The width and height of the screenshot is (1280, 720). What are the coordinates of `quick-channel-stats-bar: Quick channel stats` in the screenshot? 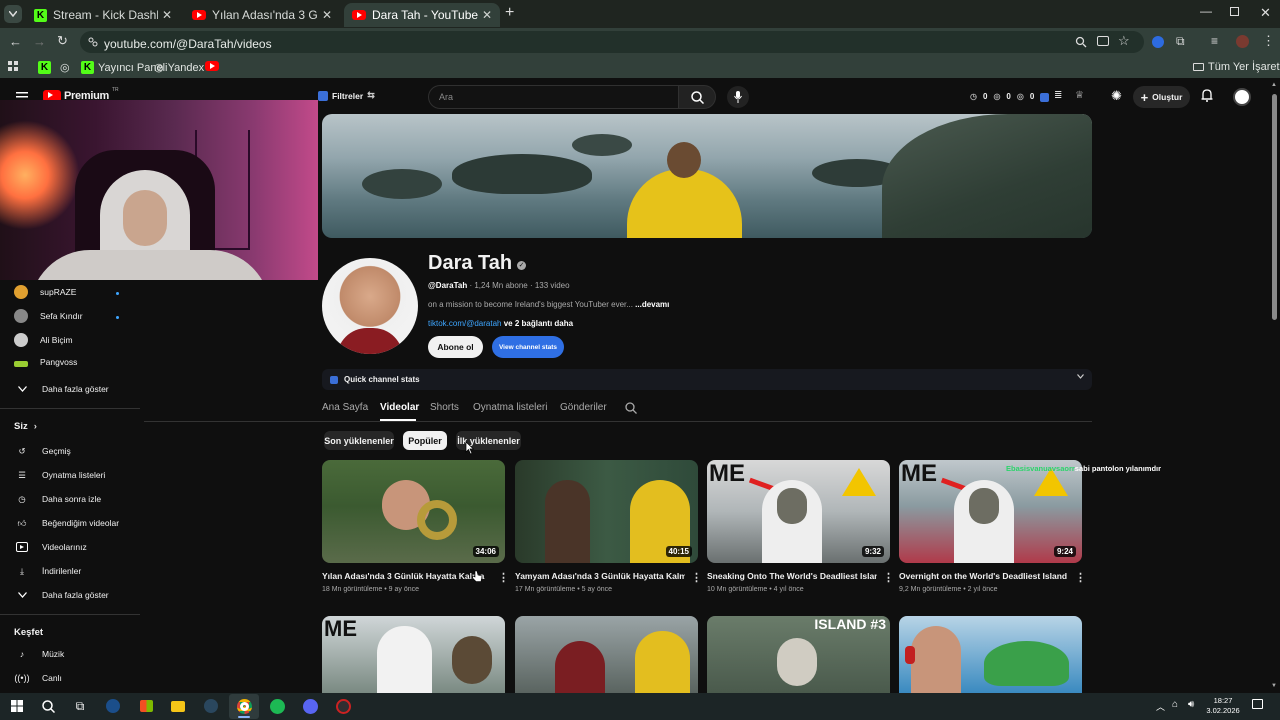 It's located at (707, 379).